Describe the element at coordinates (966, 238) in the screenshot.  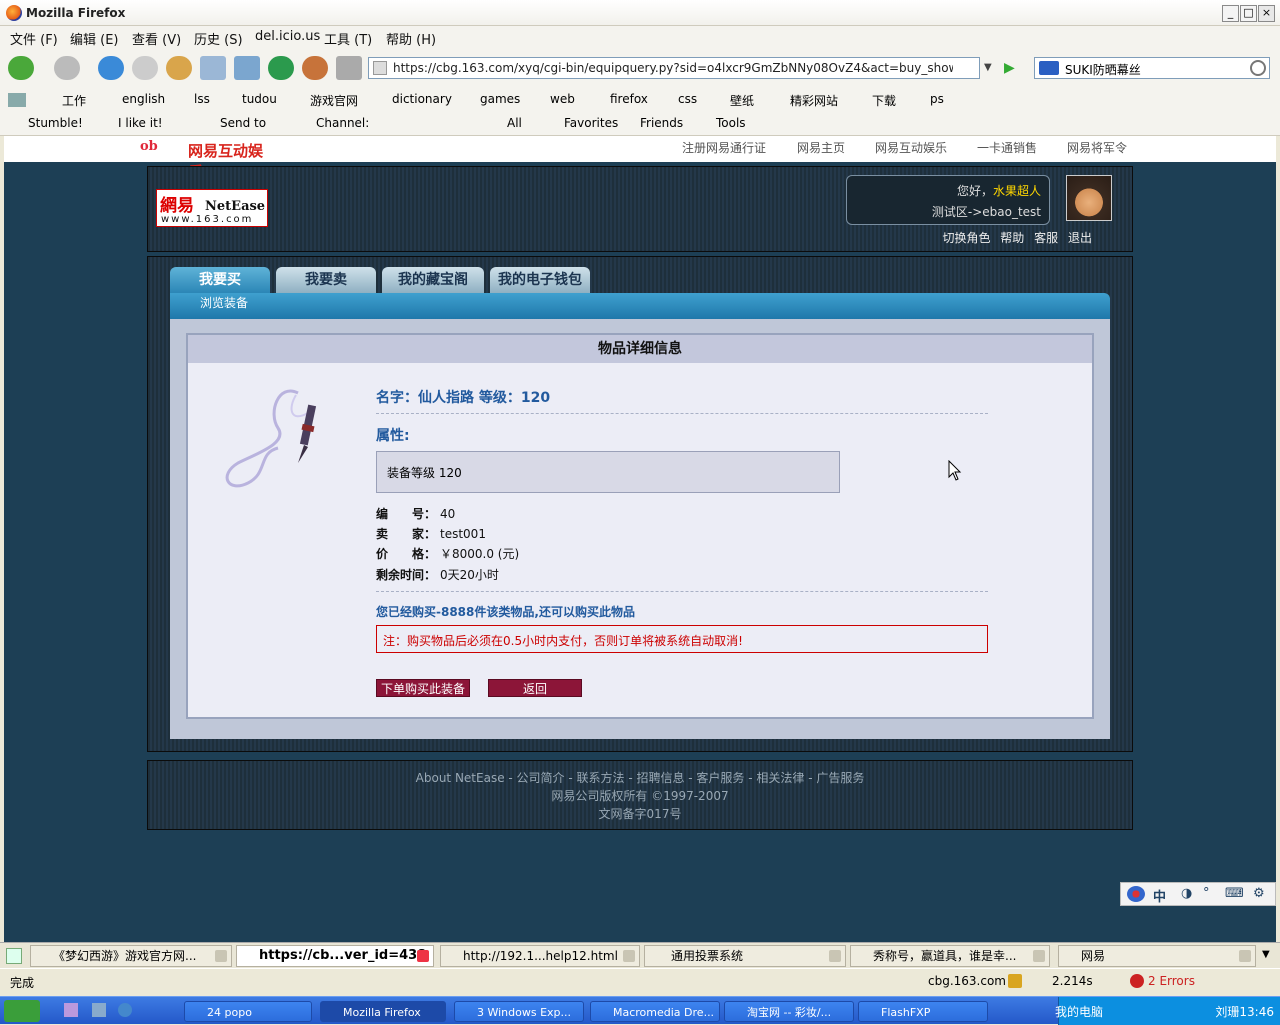
I see `switch-role-link: 切换角色` at that location.